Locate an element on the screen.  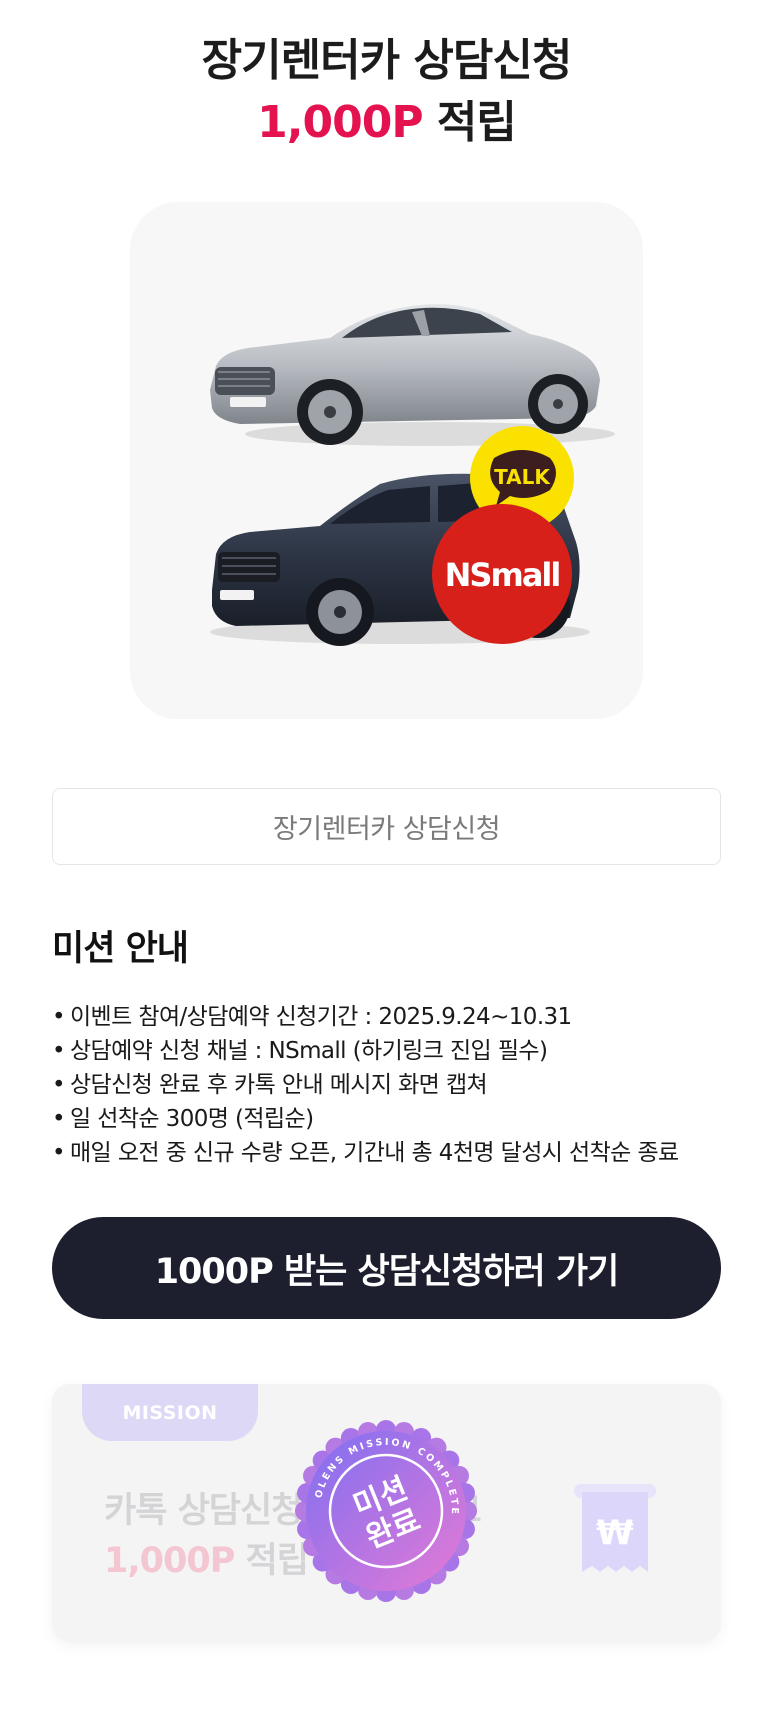
points-suffix: 적립 is located at coordinates (469, 122).